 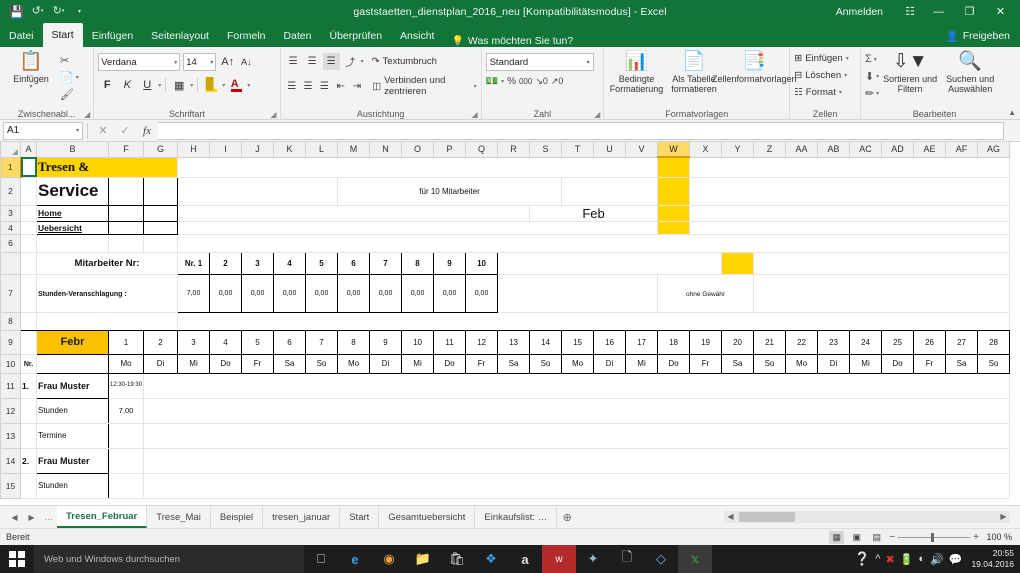 I want to click on fill-button: ⬇ ▾, so click(x=872, y=76).